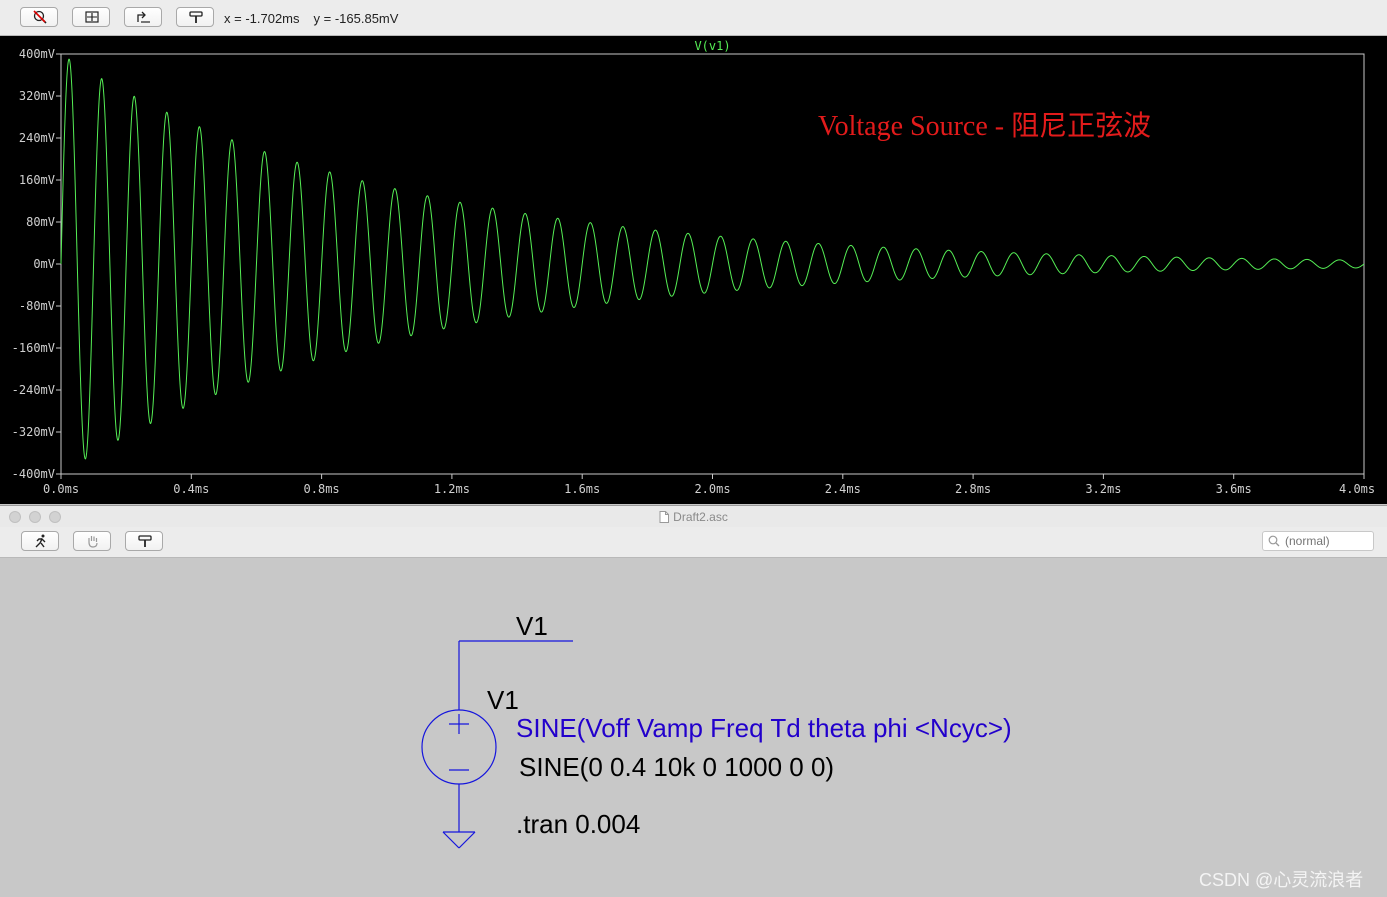 This screenshot has height=897, width=1387. I want to click on run-icon, so click(40, 541).